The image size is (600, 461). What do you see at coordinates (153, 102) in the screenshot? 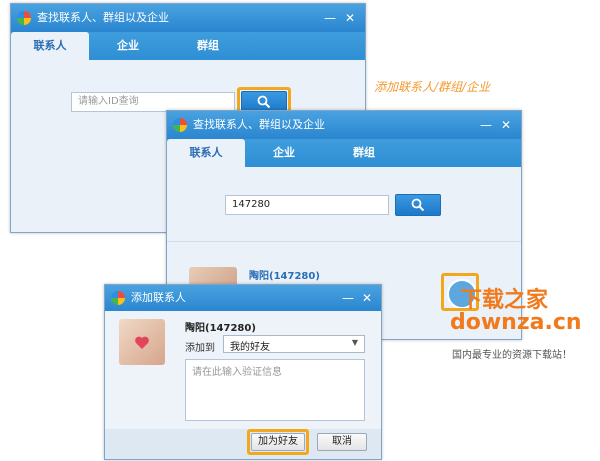
I see `search-input: 请输入ID查询` at bounding box center [153, 102].